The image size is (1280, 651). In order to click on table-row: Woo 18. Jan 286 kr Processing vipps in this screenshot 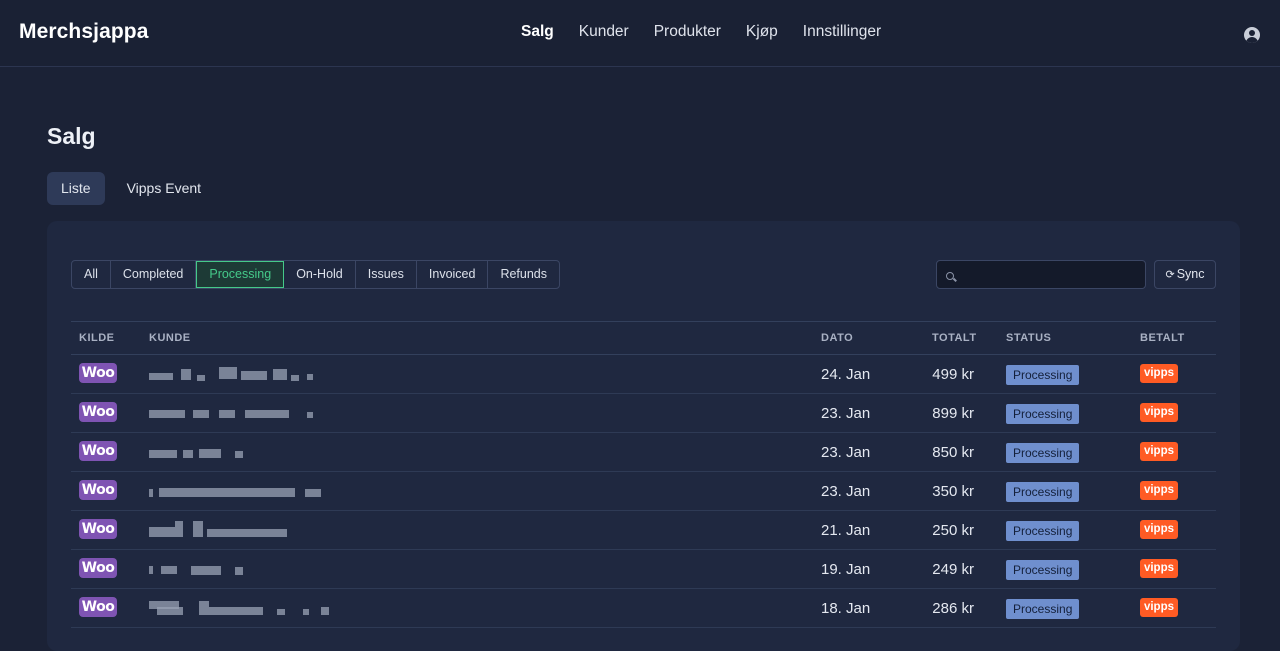, I will do `click(643, 608)`.